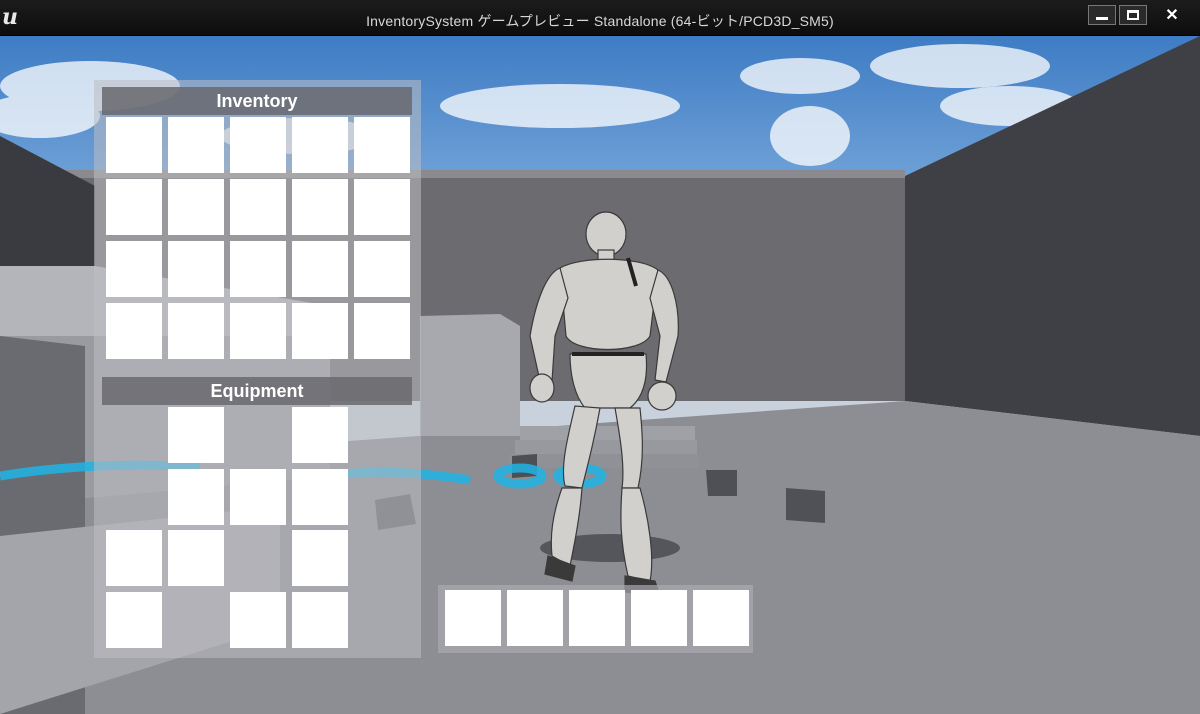 This screenshot has height=714, width=1200. Describe the element at coordinates (257, 101) in the screenshot. I see `inventory-title: Inventory` at that location.